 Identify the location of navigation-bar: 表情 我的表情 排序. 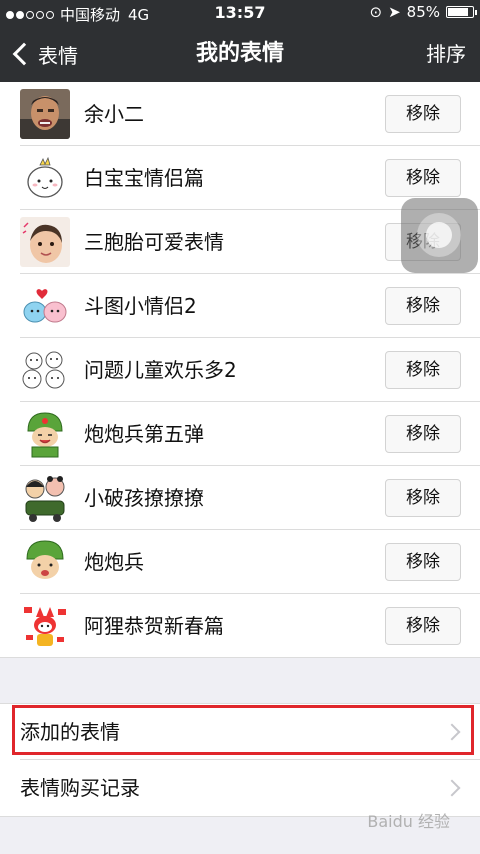
(240, 54).